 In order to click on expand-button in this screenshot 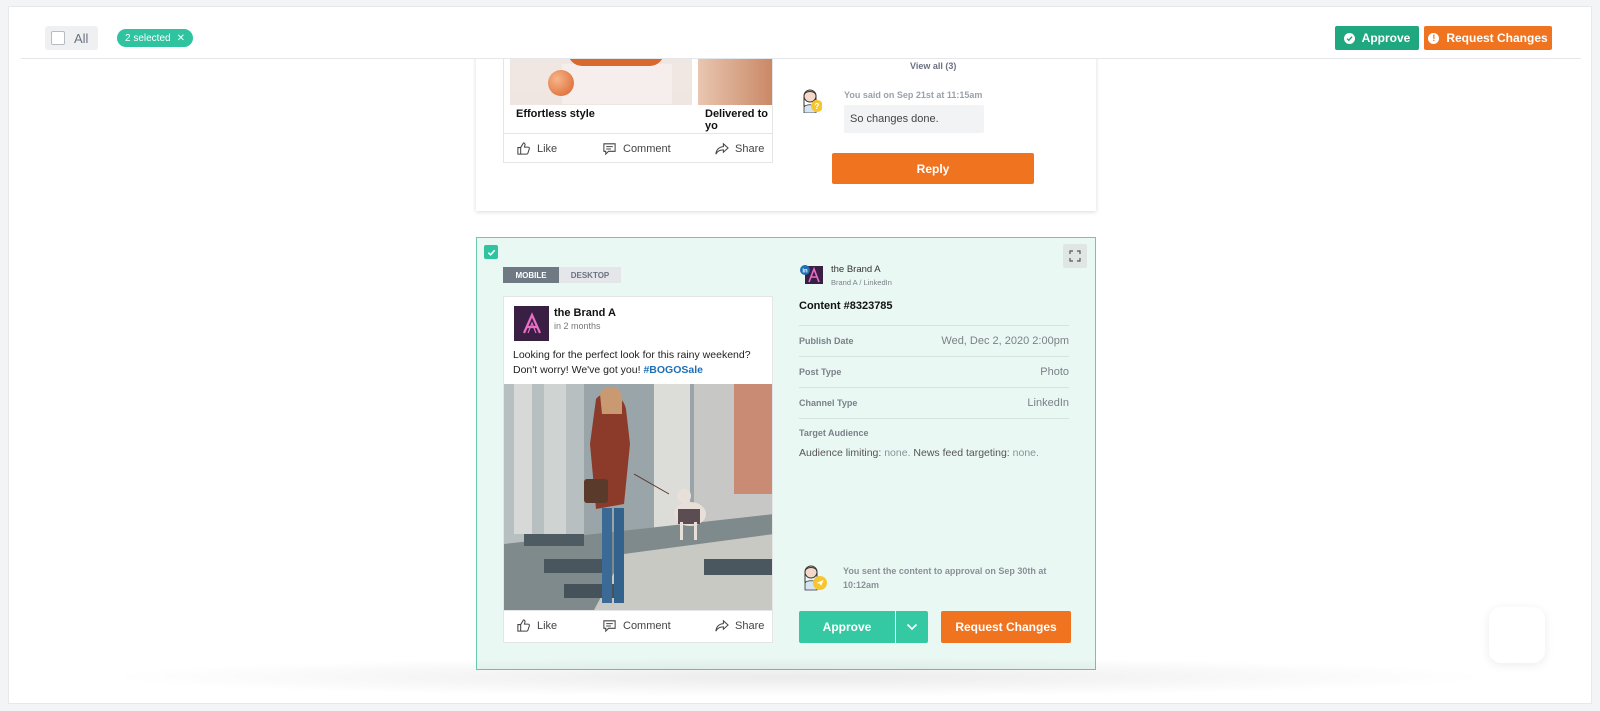, I will do `click(1075, 256)`.